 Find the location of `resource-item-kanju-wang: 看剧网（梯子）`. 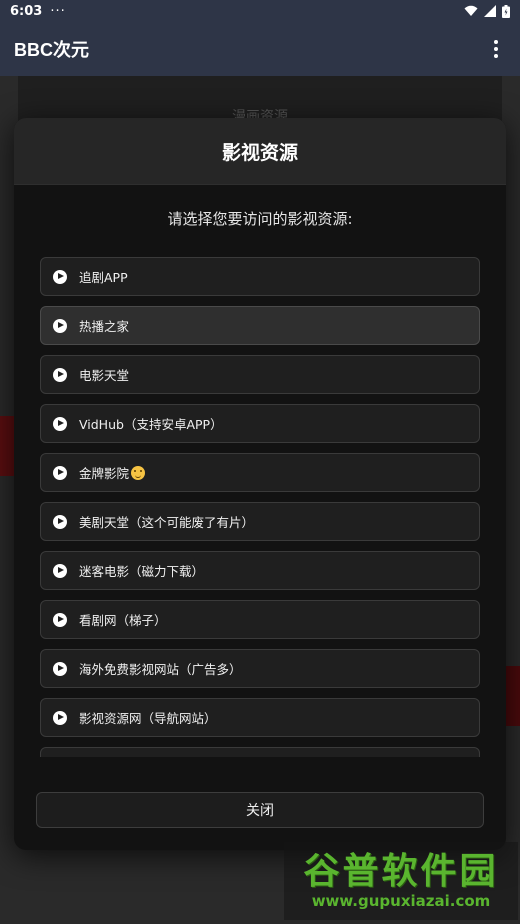

resource-item-kanju-wang: 看剧网（梯子） is located at coordinates (260, 619).